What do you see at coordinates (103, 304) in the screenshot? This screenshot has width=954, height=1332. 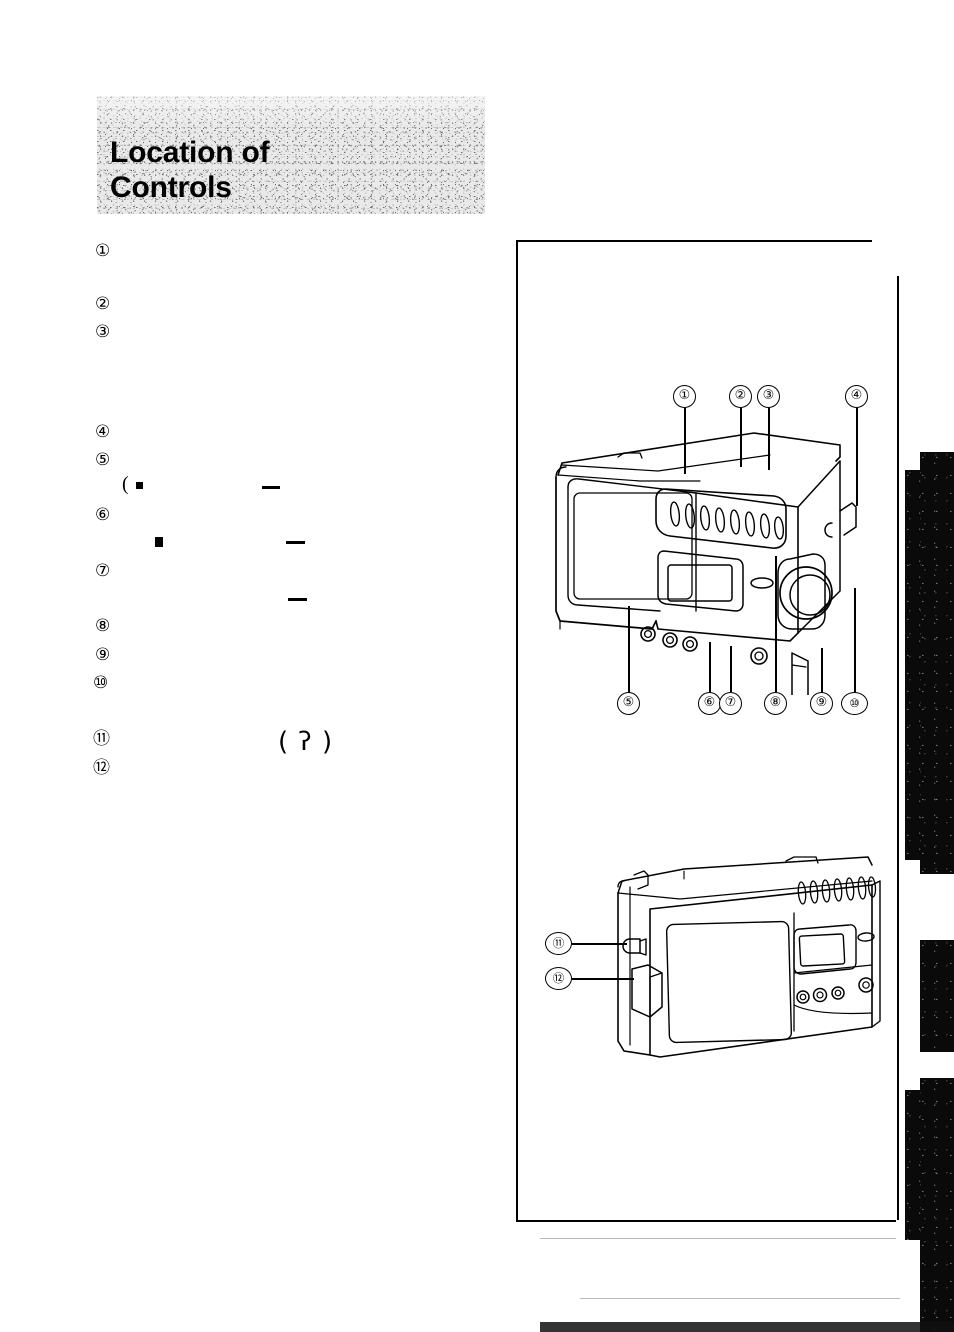 I see `list-item-2-number: ②` at bounding box center [103, 304].